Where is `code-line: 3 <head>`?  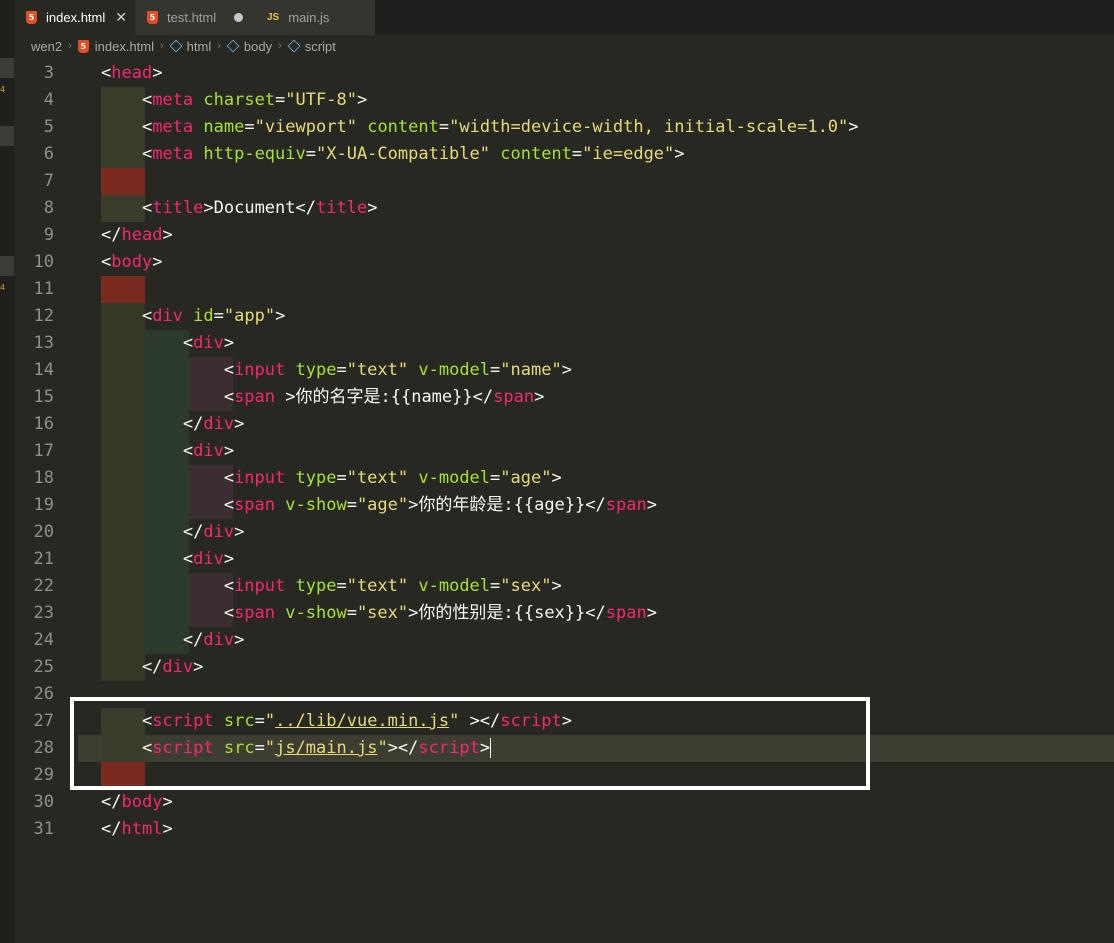 code-line: 3 <head> is located at coordinates (564, 73).